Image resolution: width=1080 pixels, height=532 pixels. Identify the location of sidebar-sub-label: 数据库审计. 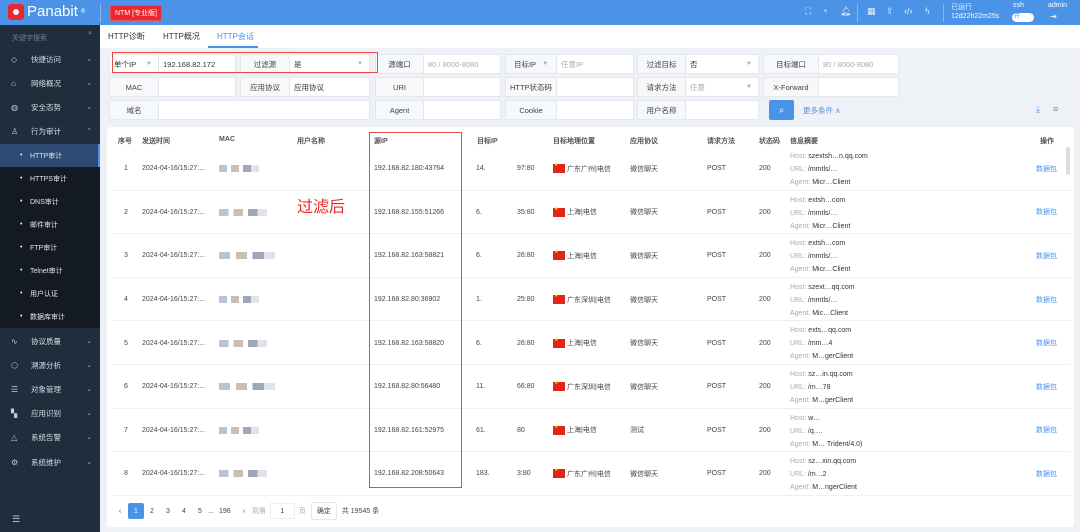
(47, 317).